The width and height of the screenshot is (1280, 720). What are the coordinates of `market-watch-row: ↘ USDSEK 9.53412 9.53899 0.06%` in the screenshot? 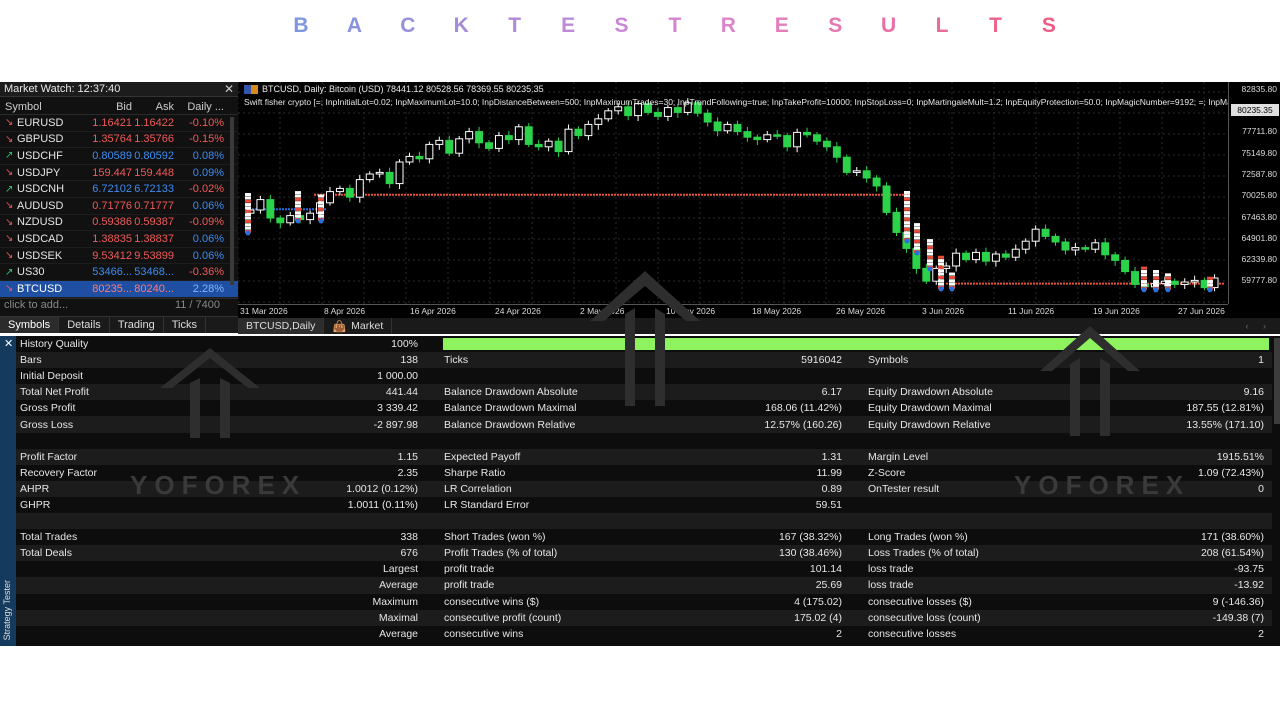 It's located at (119, 256).